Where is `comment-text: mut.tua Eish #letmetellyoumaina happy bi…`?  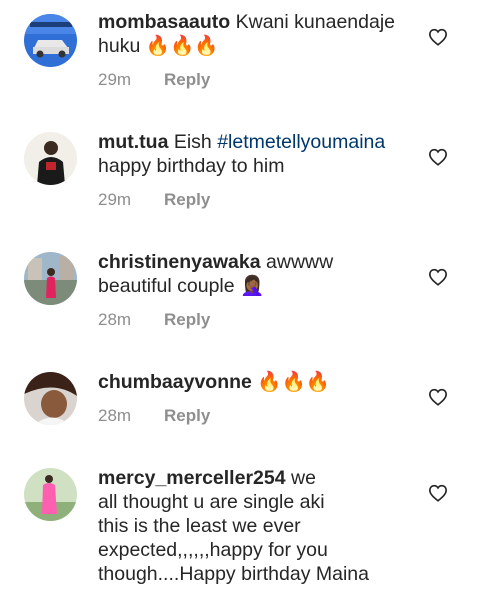 comment-text: mut.tua Eish #letmetellyoumaina happy bi… is located at coordinates (258, 154).